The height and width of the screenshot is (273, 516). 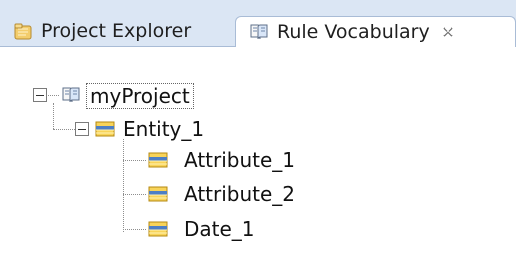 I want to click on tree-label-date-1: Date_1, so click(x=219, y=229).